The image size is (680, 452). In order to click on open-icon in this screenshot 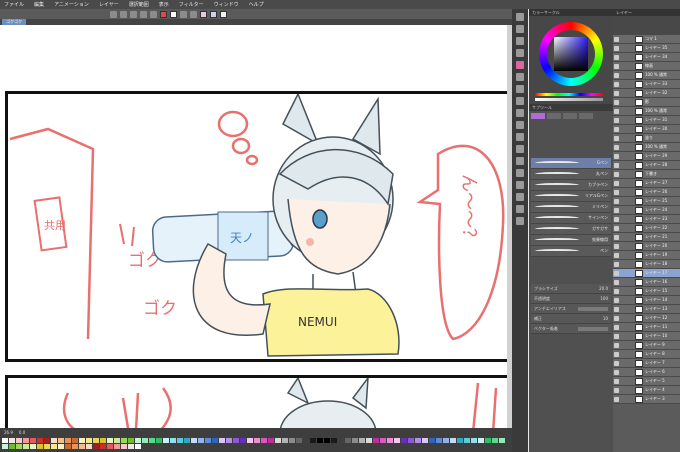, I will do `click(123, 14)`.